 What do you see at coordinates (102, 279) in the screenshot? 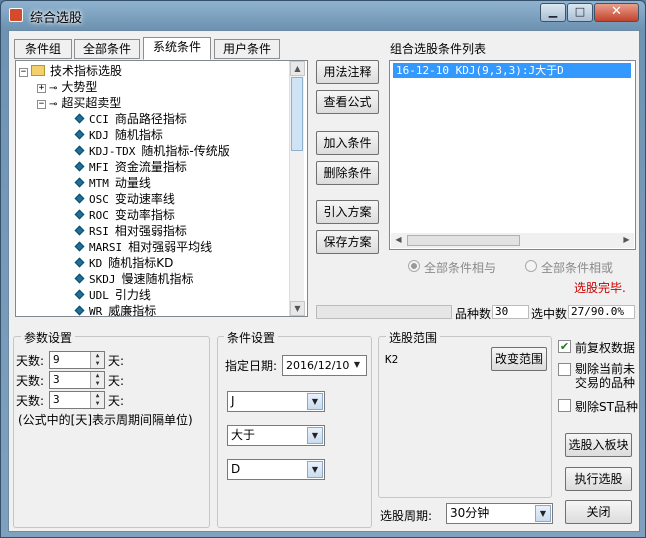
I see `indicator-code: SKDJ` at bounding box center [102, 279].